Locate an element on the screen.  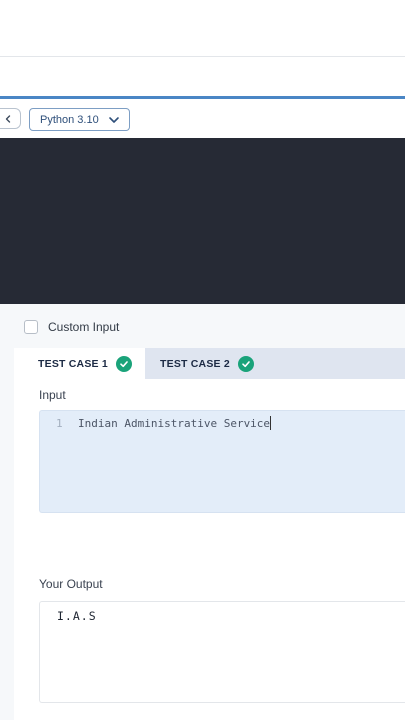
tab-label: TEST CASE 1 is located at coordinates (73, 363).